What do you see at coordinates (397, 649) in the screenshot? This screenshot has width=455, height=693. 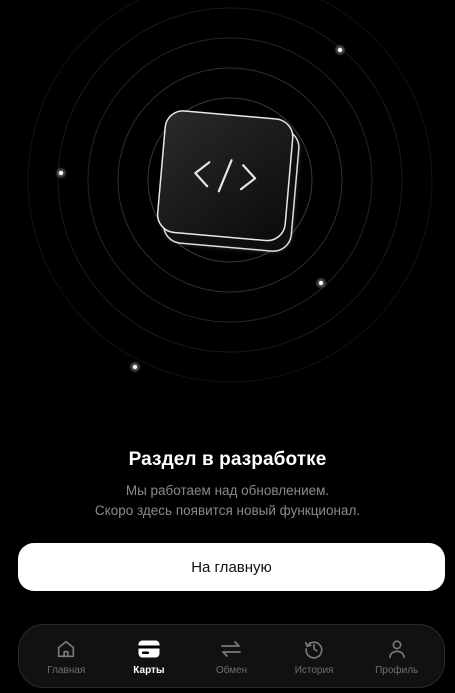 I see `profile-icon` at bounding box center [397, 649].